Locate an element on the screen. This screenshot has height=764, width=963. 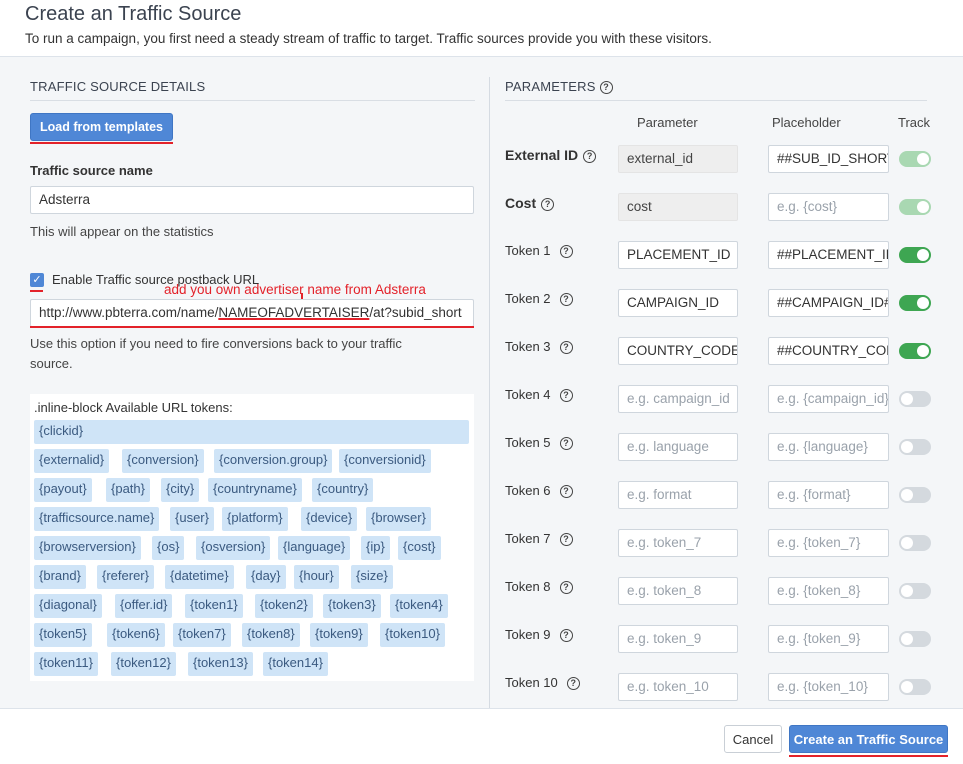
url-token: {token11} is located at coordinates (66, 664).